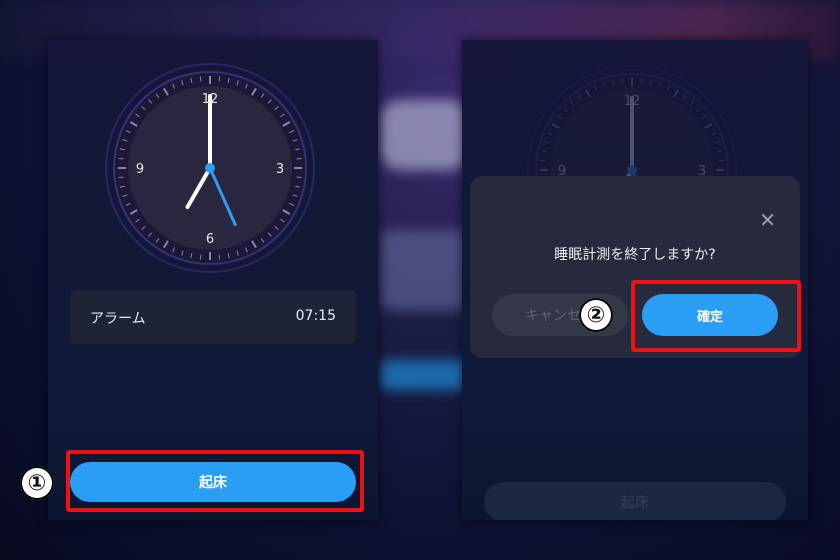 The image size is (840, 560). Describe the element at coordinates (315, 316) in the screenshot. I see `alarm-time: 07:15` at that location.